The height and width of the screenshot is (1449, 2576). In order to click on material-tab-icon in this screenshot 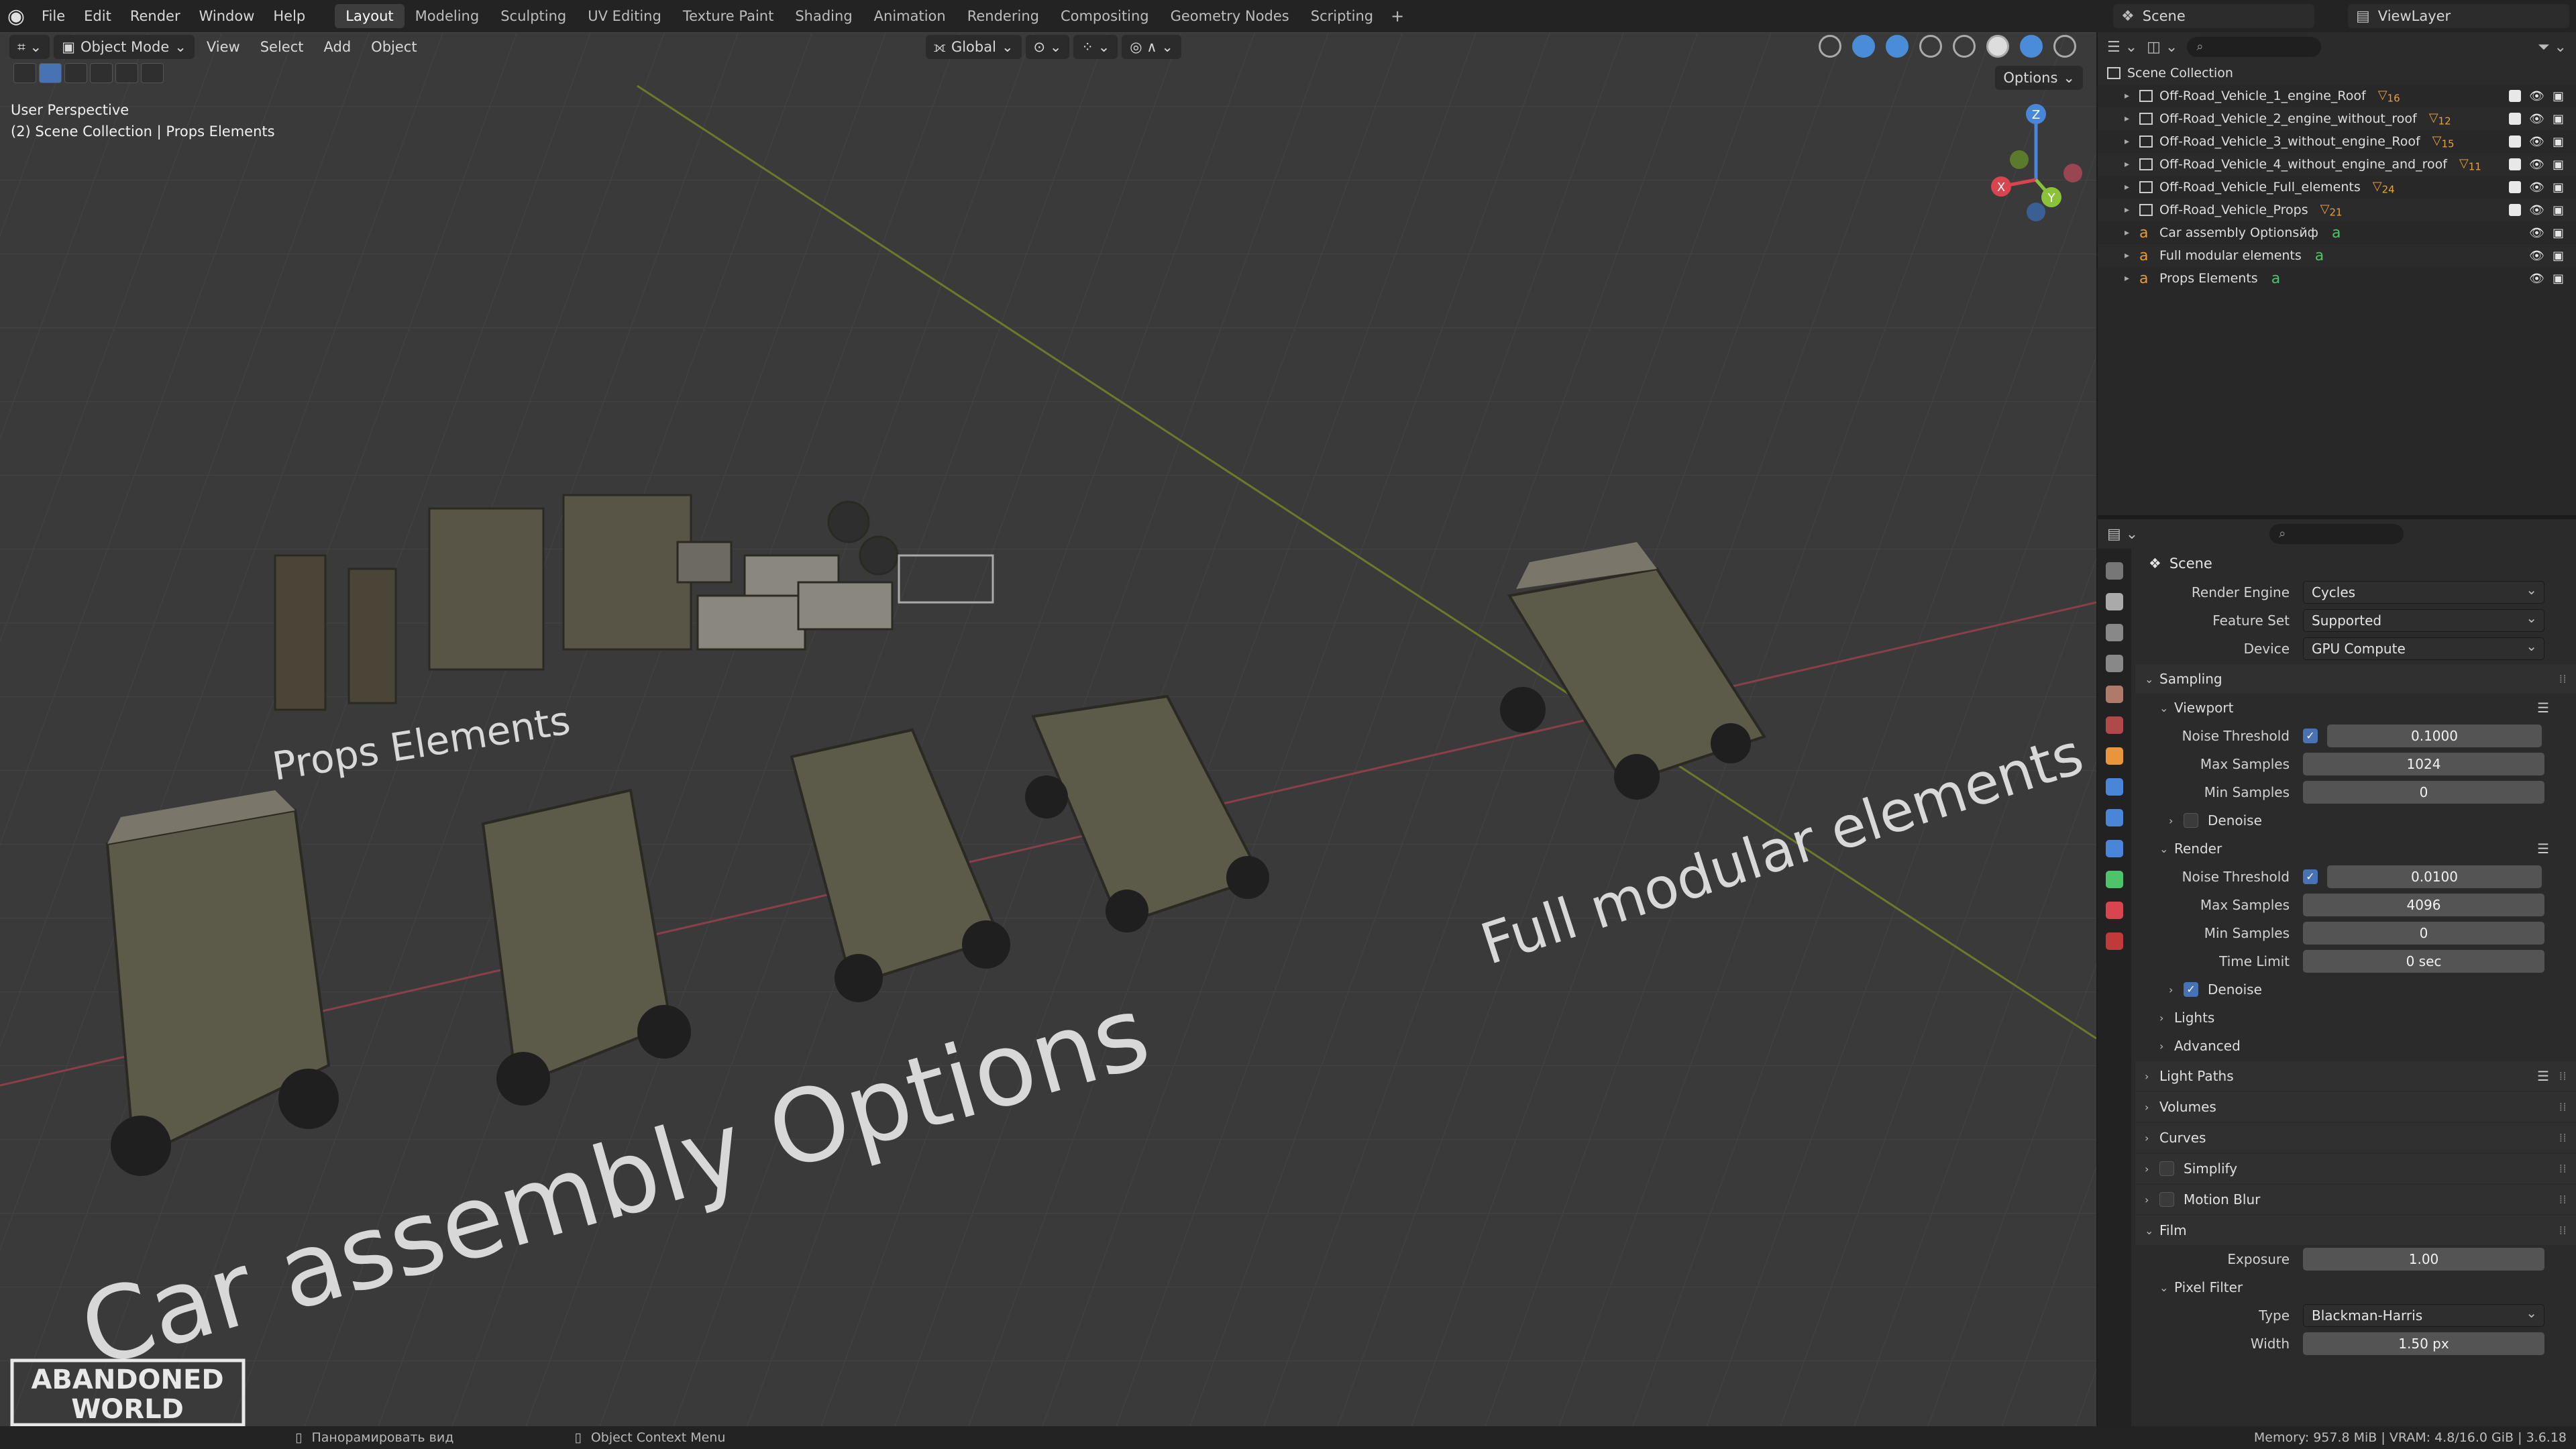, I will do `click(2114, 910)`.